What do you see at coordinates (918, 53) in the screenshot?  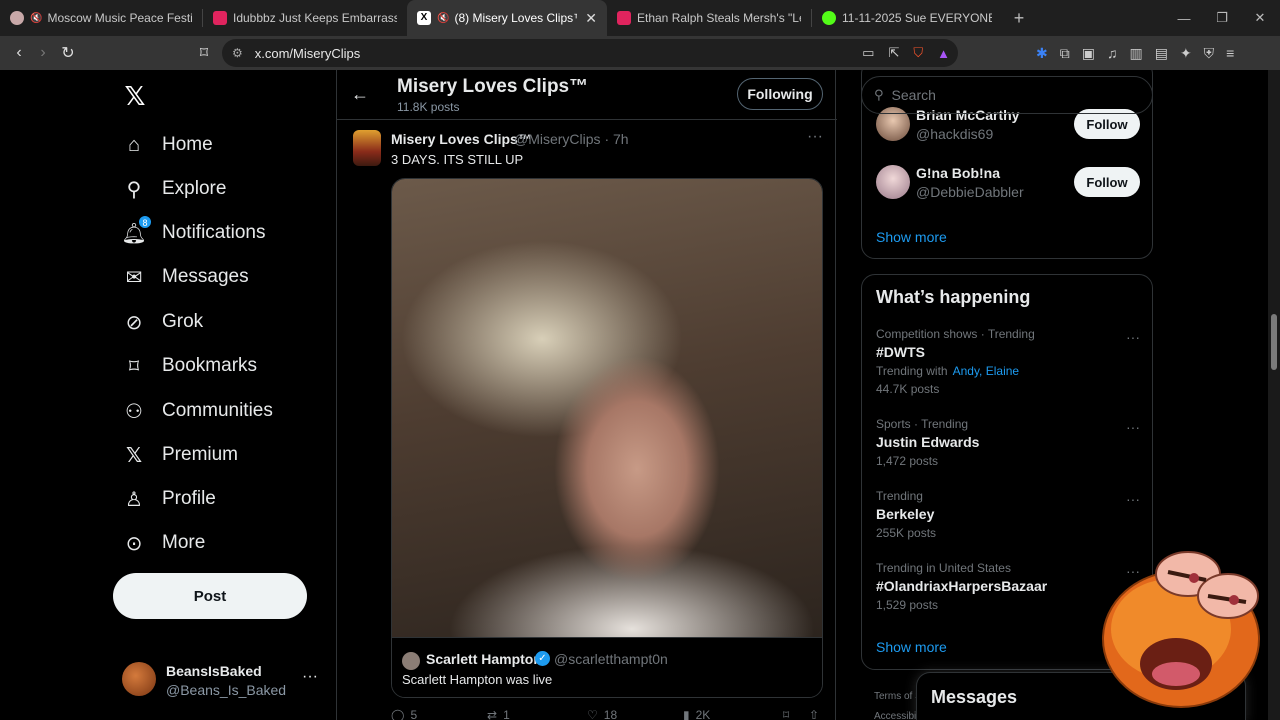 I see `brave-shield-icon: ⛉` at bounding box center [918, 53].